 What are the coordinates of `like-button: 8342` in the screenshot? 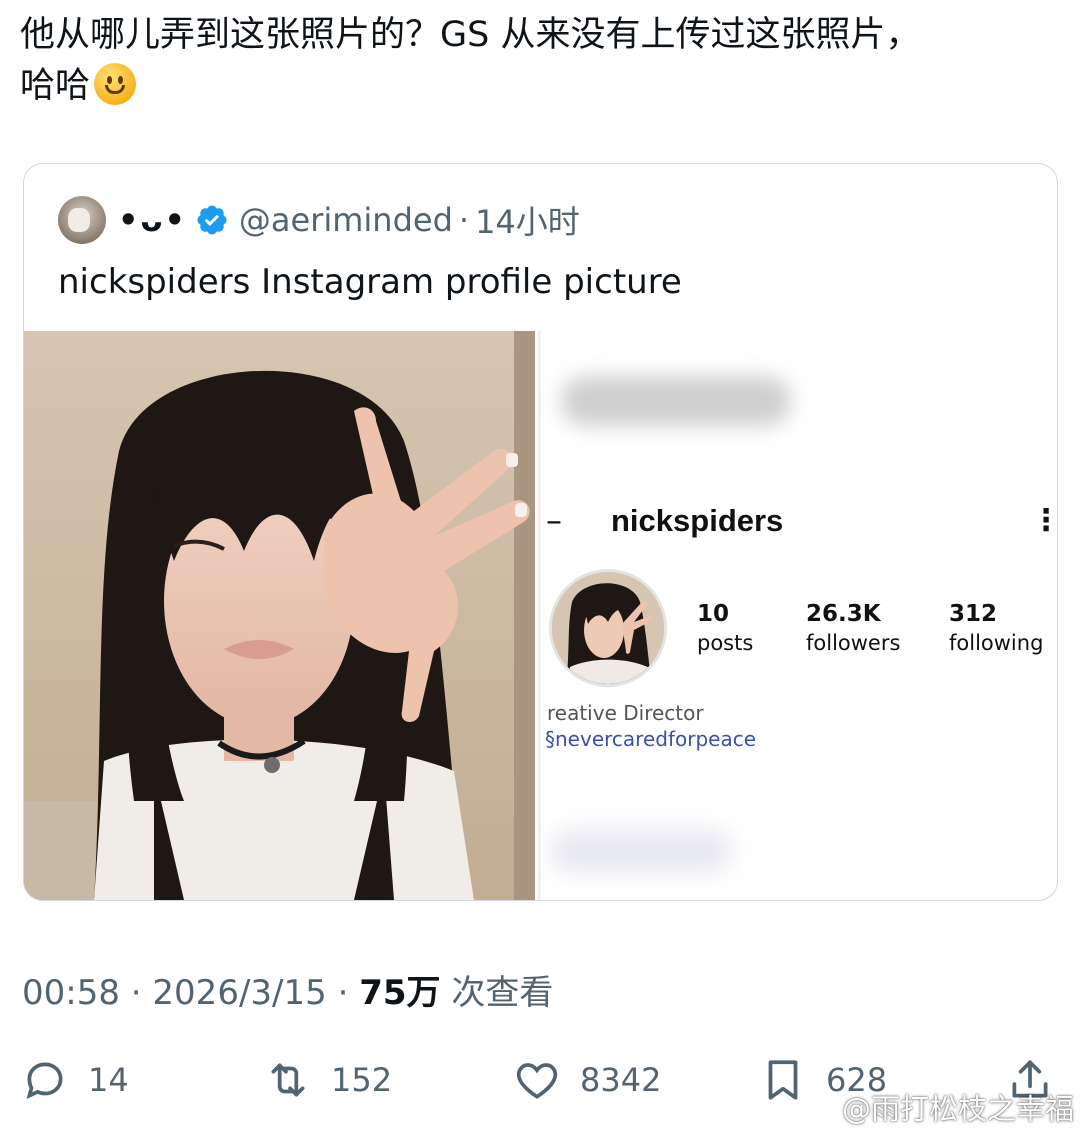 It's located at (586, 1080).